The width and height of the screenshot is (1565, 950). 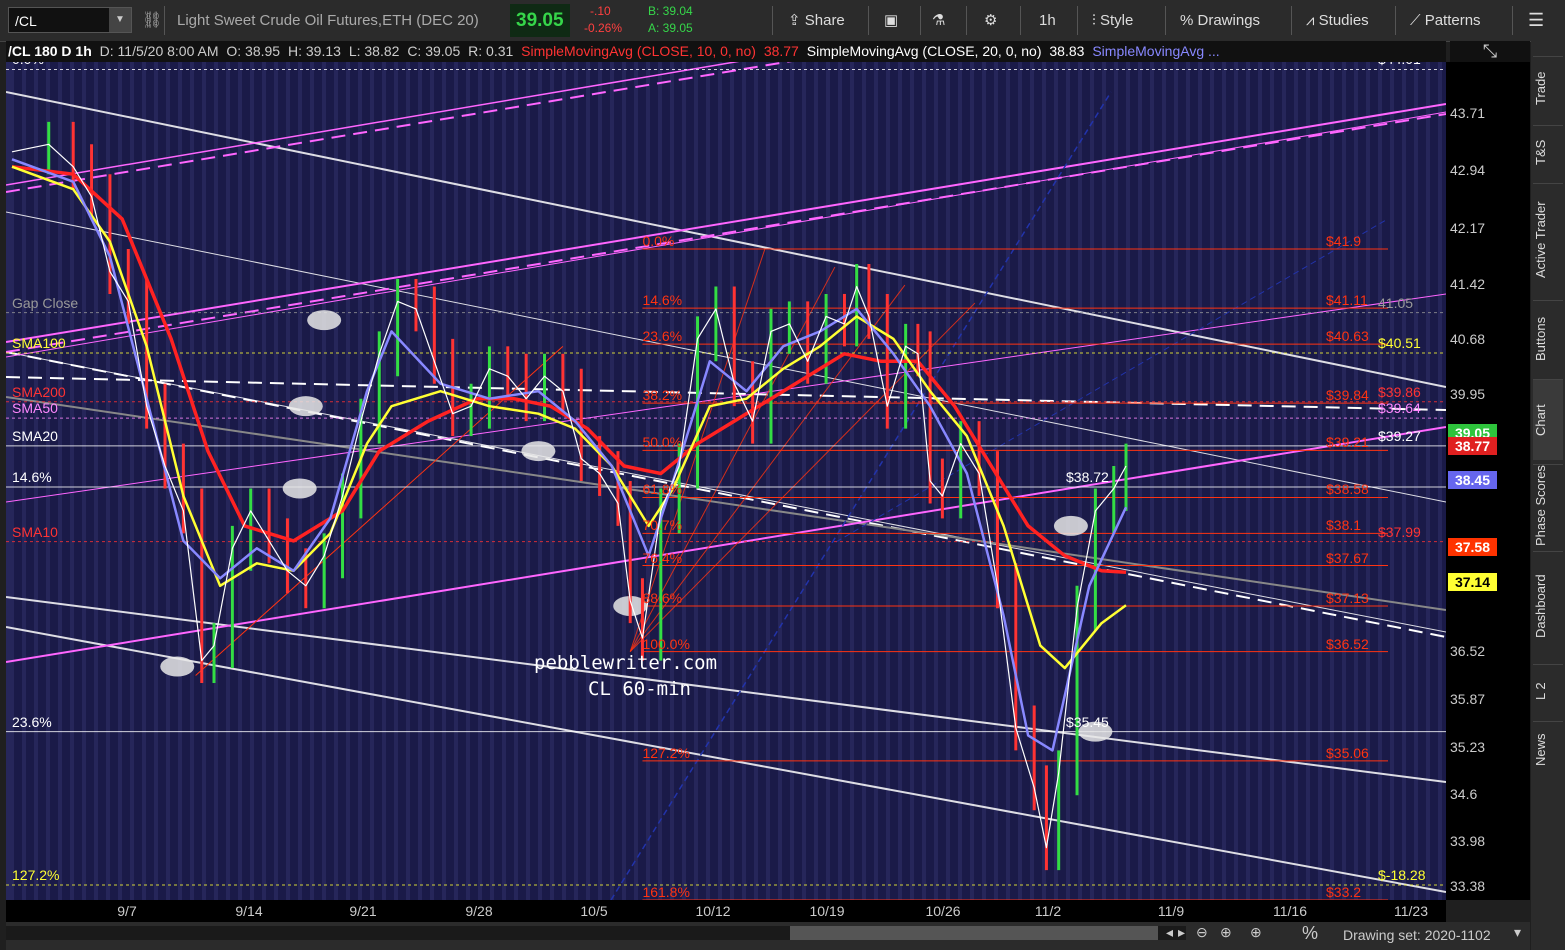 I want to click on interval-selector: 1h, so click(x=1047, y=20).